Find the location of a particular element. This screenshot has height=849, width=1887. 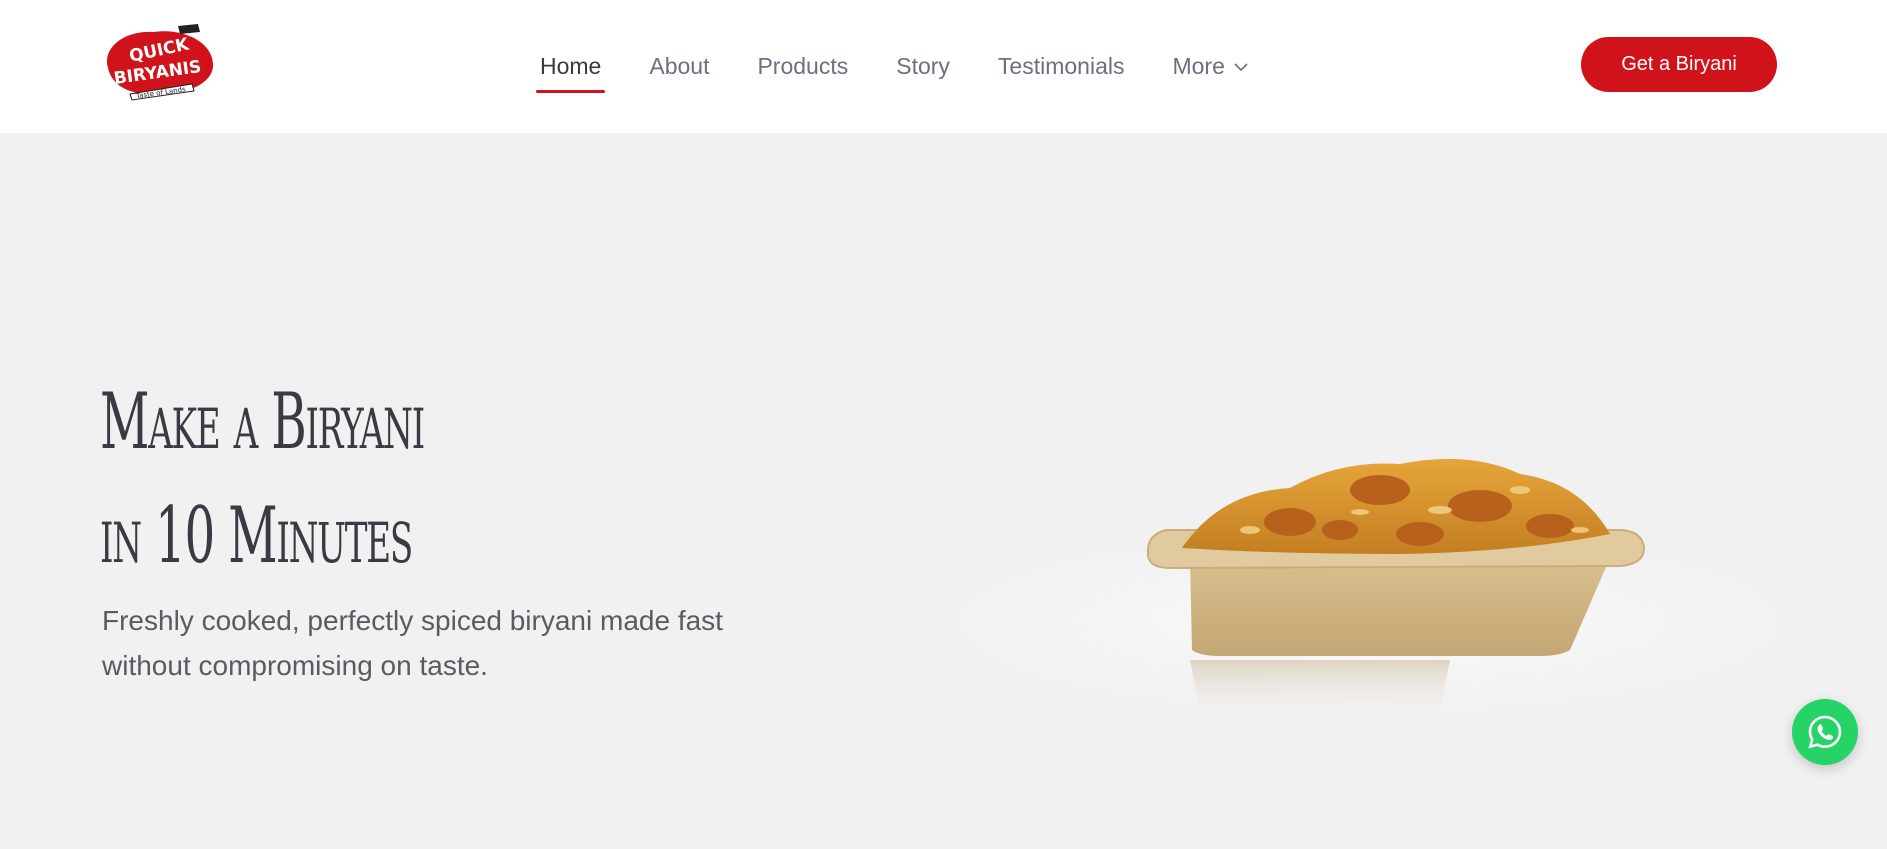

brand-logo: QUICK BIRYANIS Taste of Lands is located at coordinates (159, 64).